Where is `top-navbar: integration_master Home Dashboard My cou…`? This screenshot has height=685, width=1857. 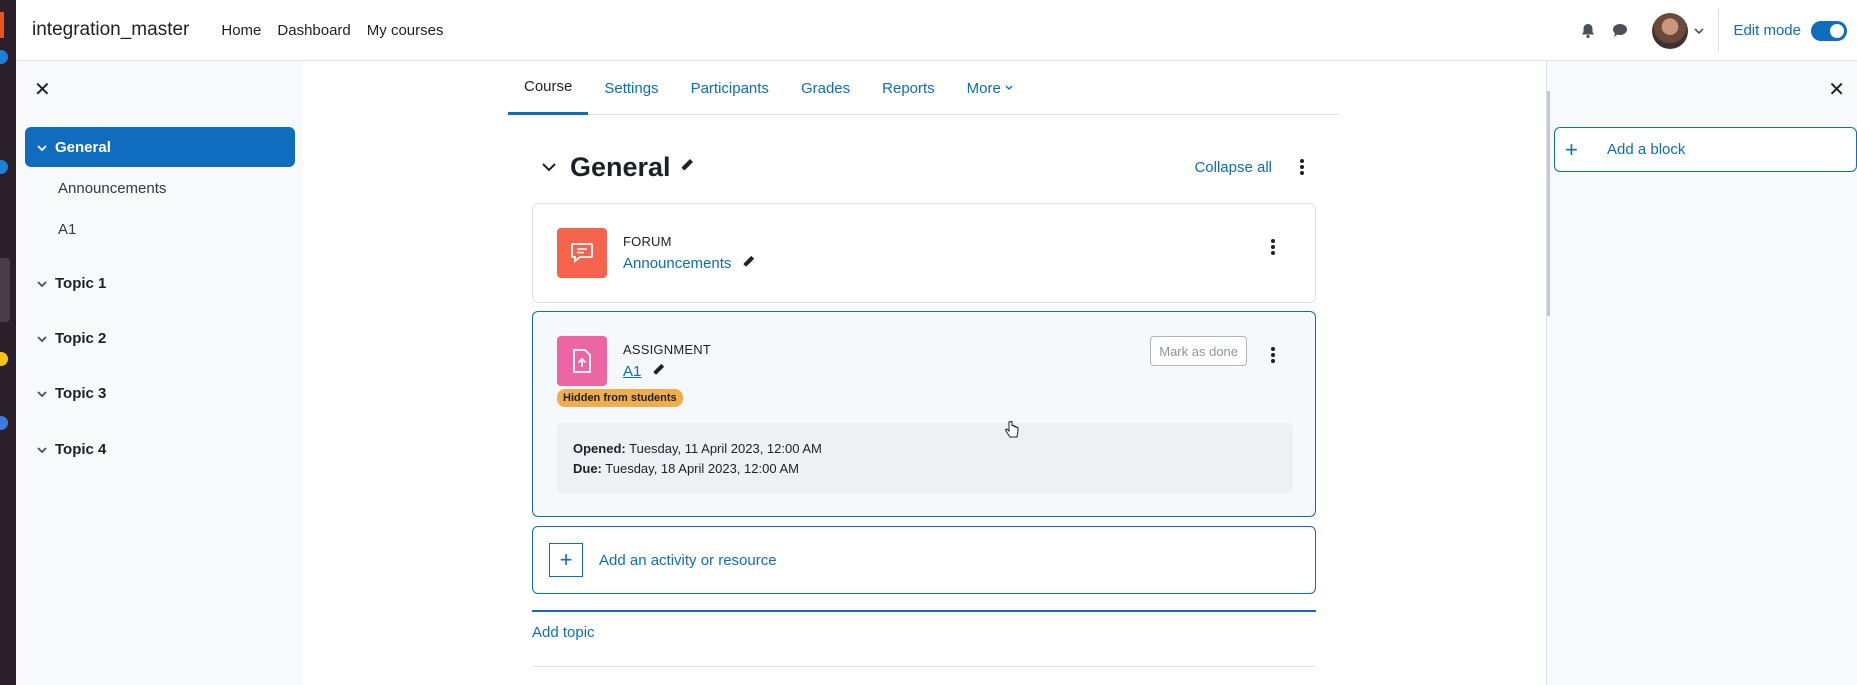 top-navbar: integration_master Home Dashboard My cou… is located at coordinates (936, 30).